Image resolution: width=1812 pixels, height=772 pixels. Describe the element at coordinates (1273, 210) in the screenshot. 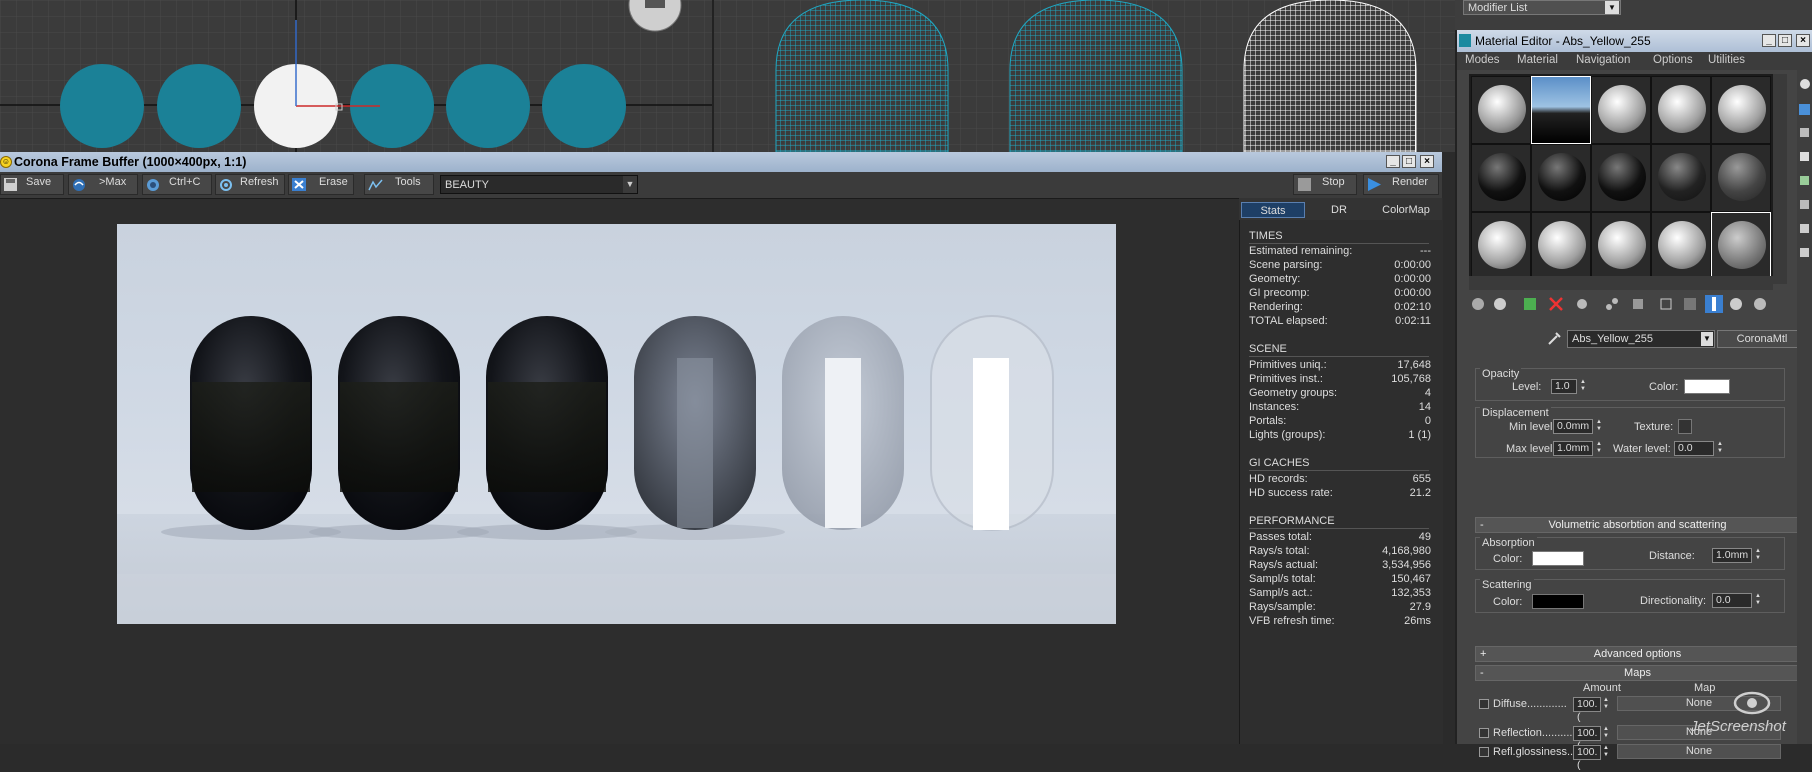

I see `tab-stats: Stats` at that location.